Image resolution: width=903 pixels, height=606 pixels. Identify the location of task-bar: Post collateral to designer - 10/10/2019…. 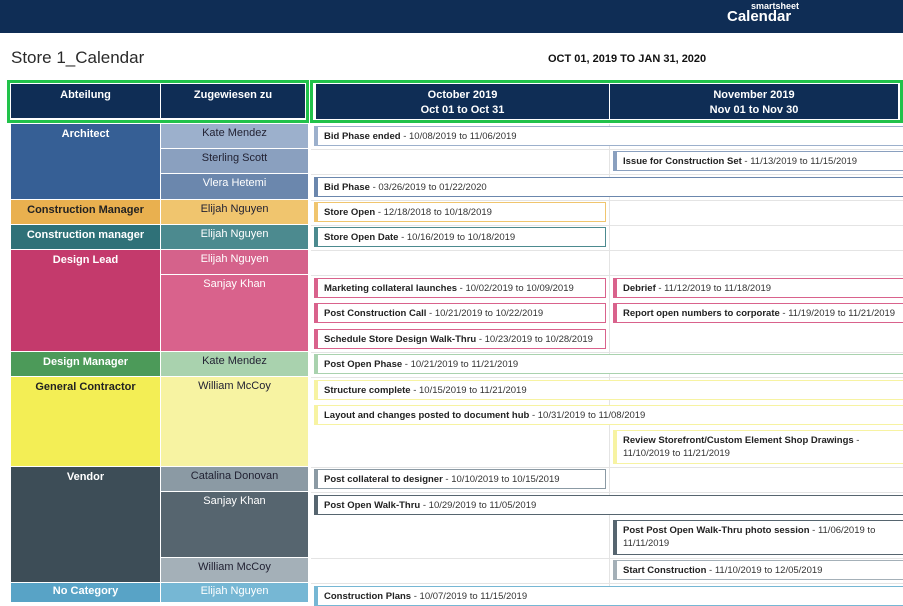
(460, 479).